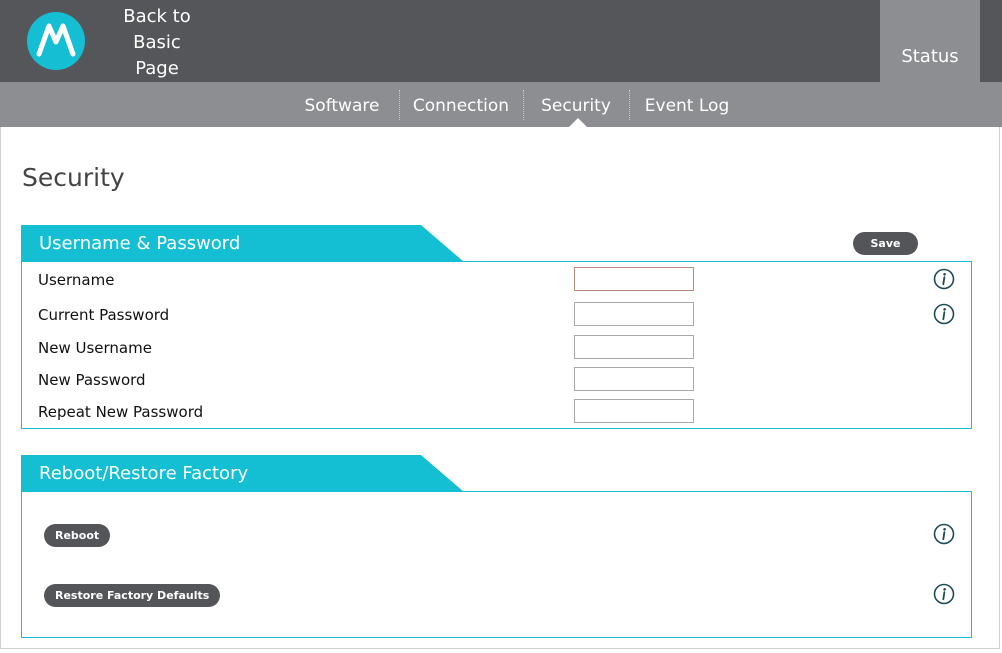 This screenshot has width=1002, height=653. Describe the element at coordinates (634, 279) in the screenshot. I see `username-input` at that location.